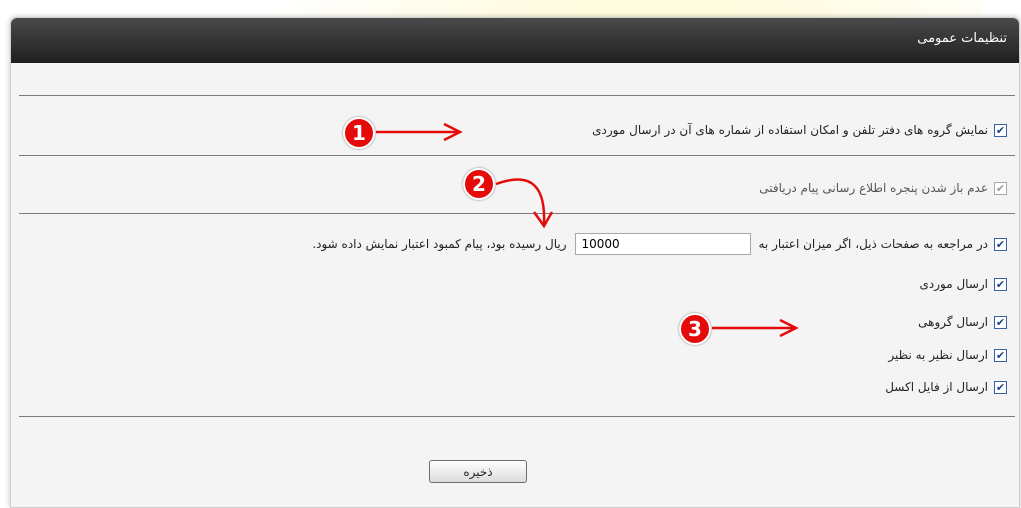  What do you see at coordinates (936, 387) in the screenshot?
I see `excel-send-label: ارسال از فایل اکسل` at bounding box center [936, 387].